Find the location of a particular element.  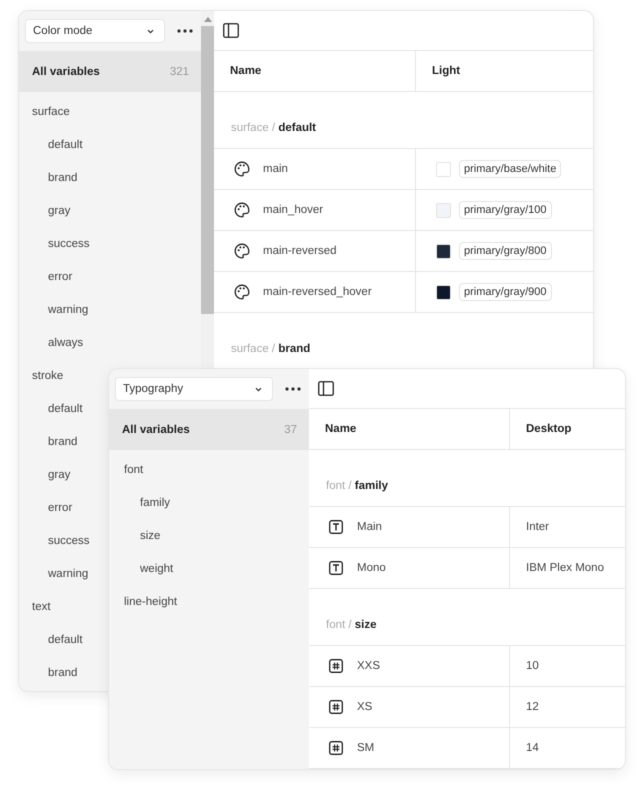

group-item: line-height is located at coordinates (152, 601).